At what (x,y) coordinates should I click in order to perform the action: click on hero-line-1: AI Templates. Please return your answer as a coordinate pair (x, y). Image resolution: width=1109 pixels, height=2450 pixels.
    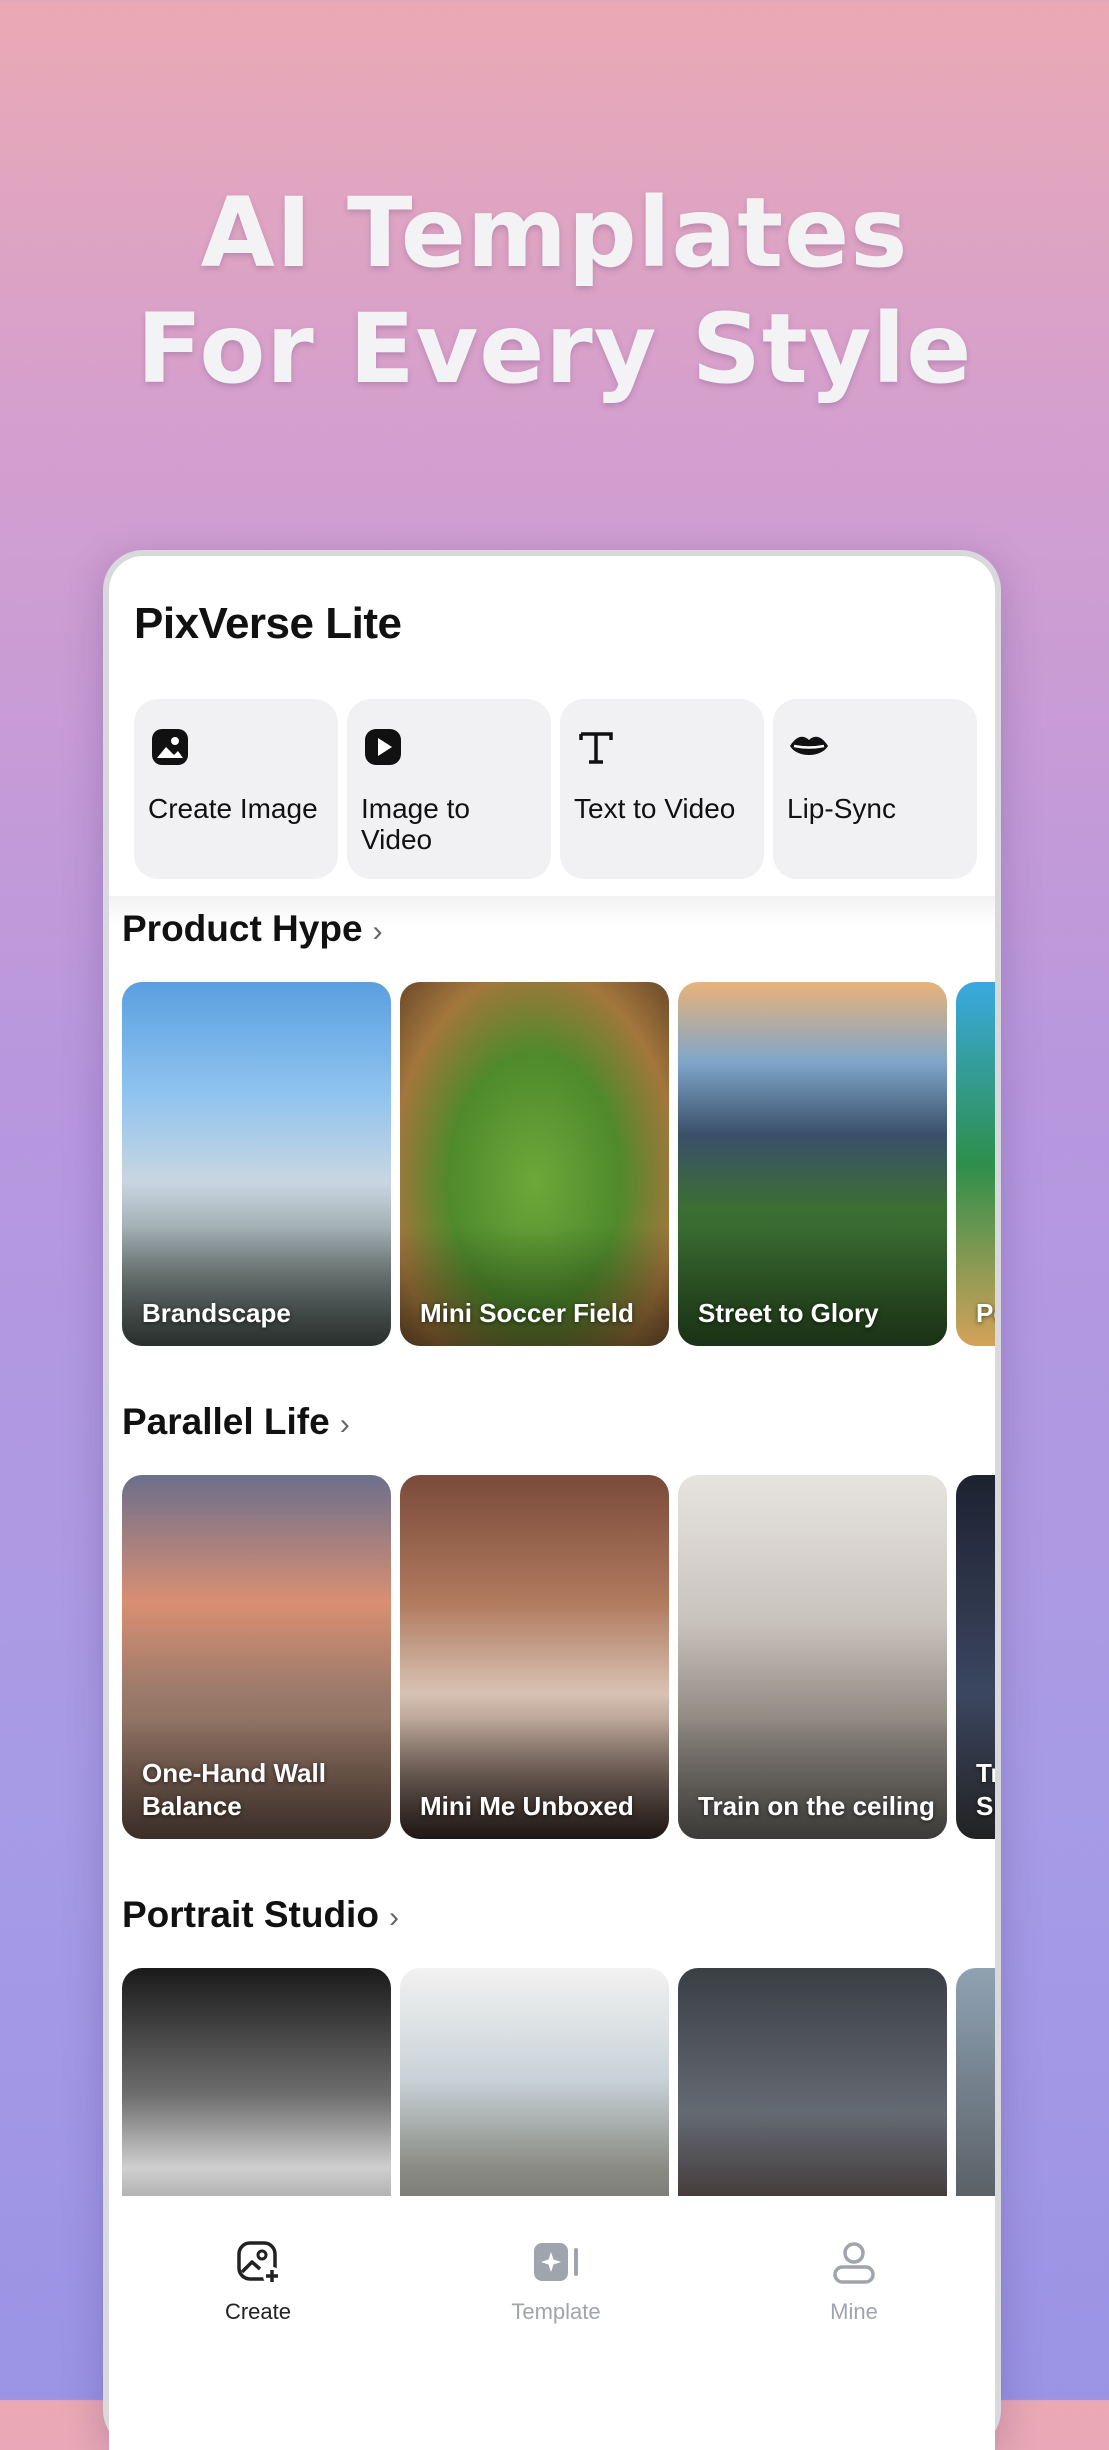
    Looking at the image, I should click on (554, 233).